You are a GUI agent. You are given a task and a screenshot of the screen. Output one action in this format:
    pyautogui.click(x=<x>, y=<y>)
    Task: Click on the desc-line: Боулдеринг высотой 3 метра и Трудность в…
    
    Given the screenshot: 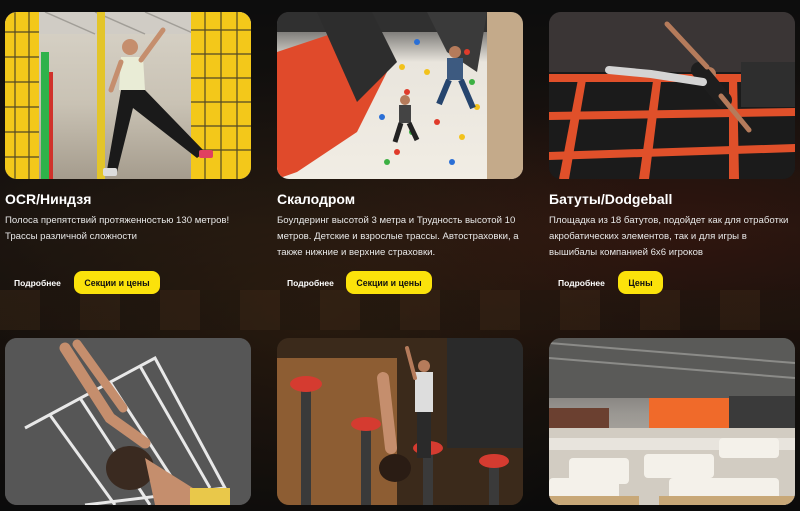 What is the action you would take?
    pyautogui.click(x=396, y=220)
    